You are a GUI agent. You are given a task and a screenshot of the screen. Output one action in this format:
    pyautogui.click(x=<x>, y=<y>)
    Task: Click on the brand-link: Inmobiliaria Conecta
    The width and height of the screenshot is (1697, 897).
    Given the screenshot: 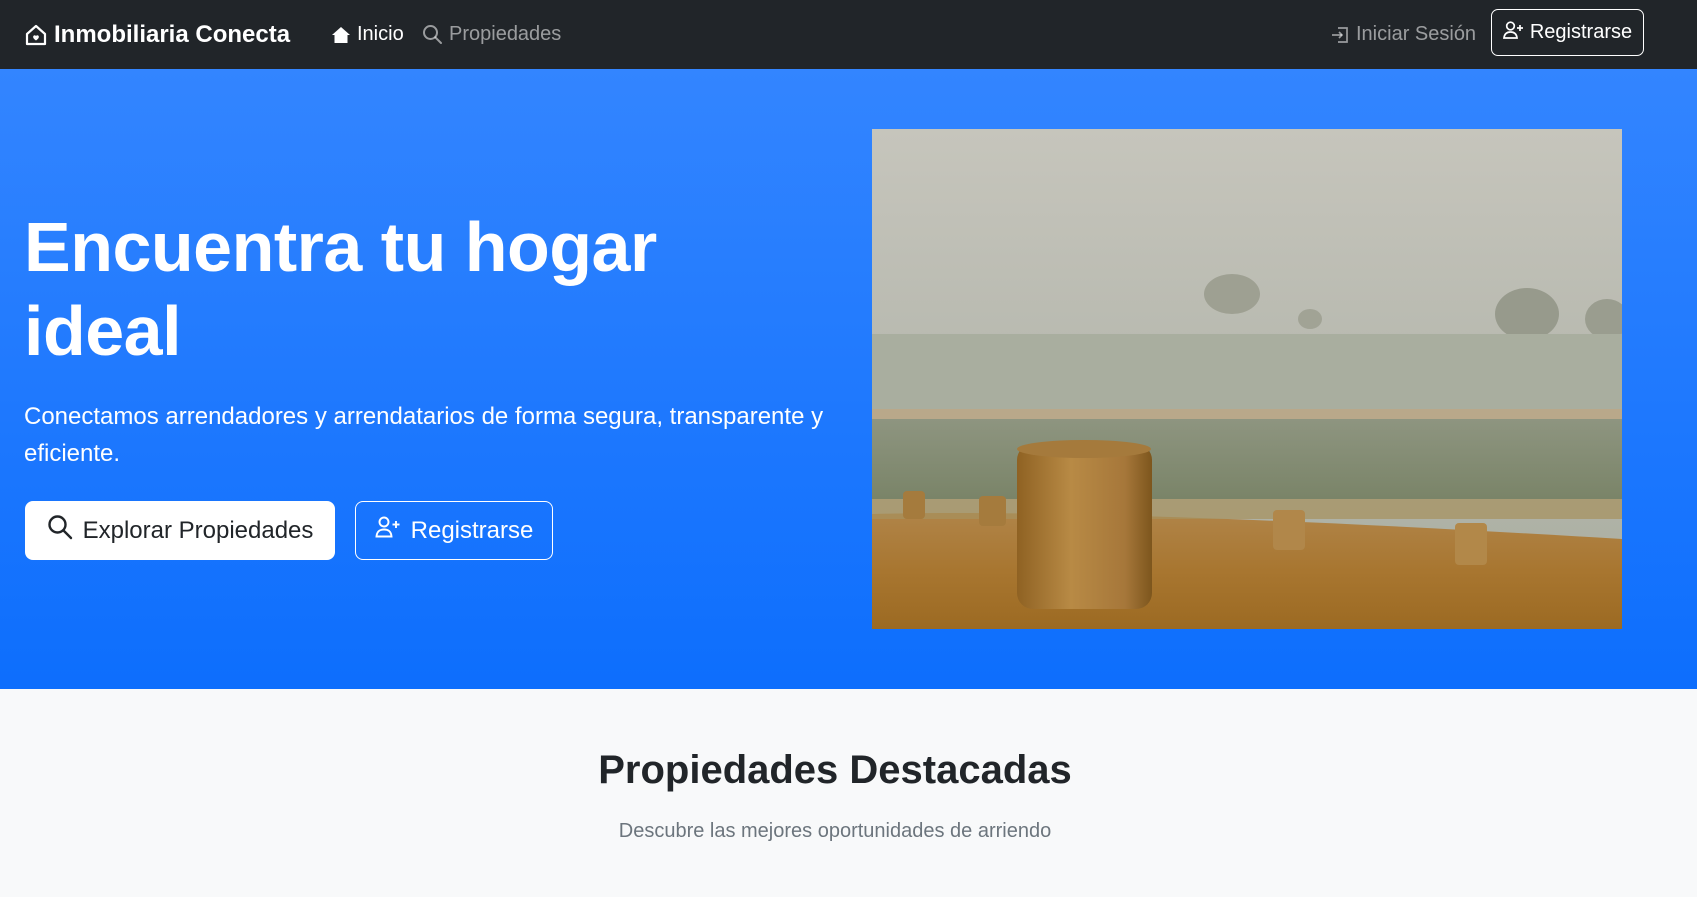 What is the action you would take?
    pyautogui.click(x=157, y=34)
    